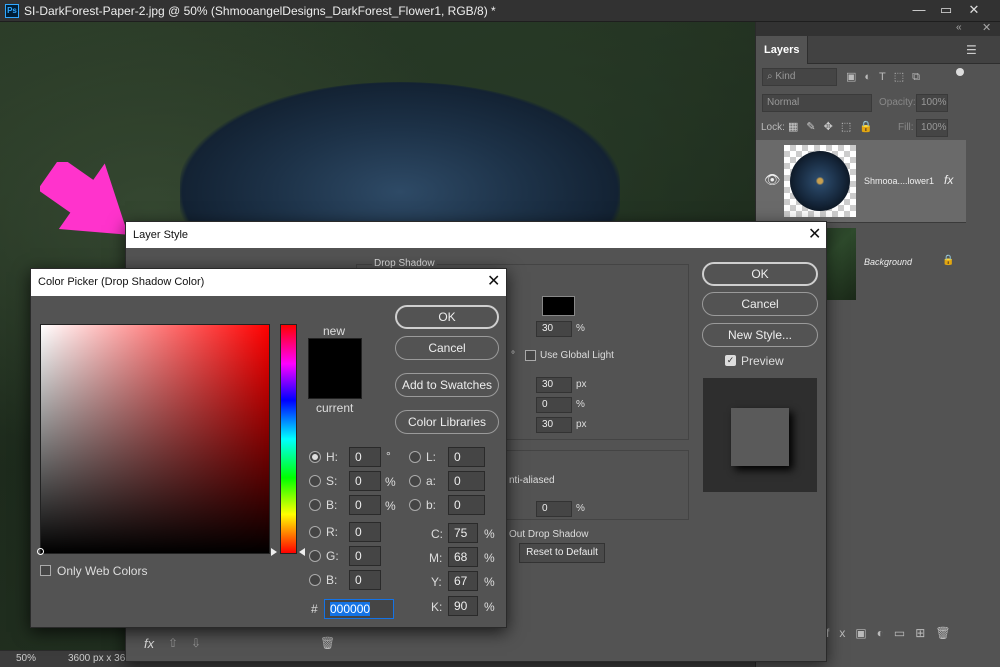 This screenshot has height=667, width=1000. What do you see at coordinates (476, 235) in the screenshot?
I see `dialog-title: Layer Style` at bounding box center [476, 235].